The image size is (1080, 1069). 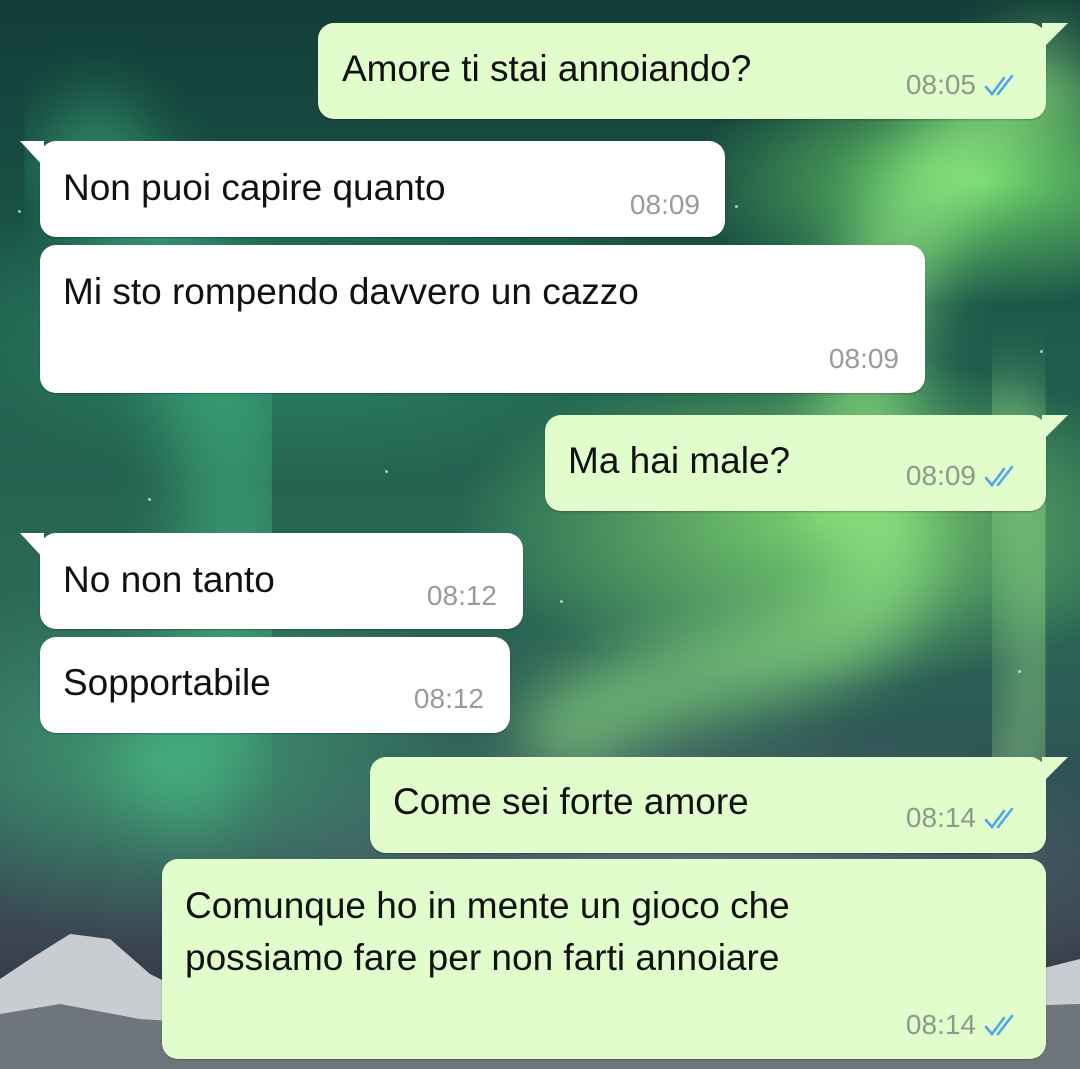 What do you see at coordinates (275, 685) in the screenshot?
I see `message-bubble-incoming: Sopportabile 08:12` at bounding box center [275, 685].